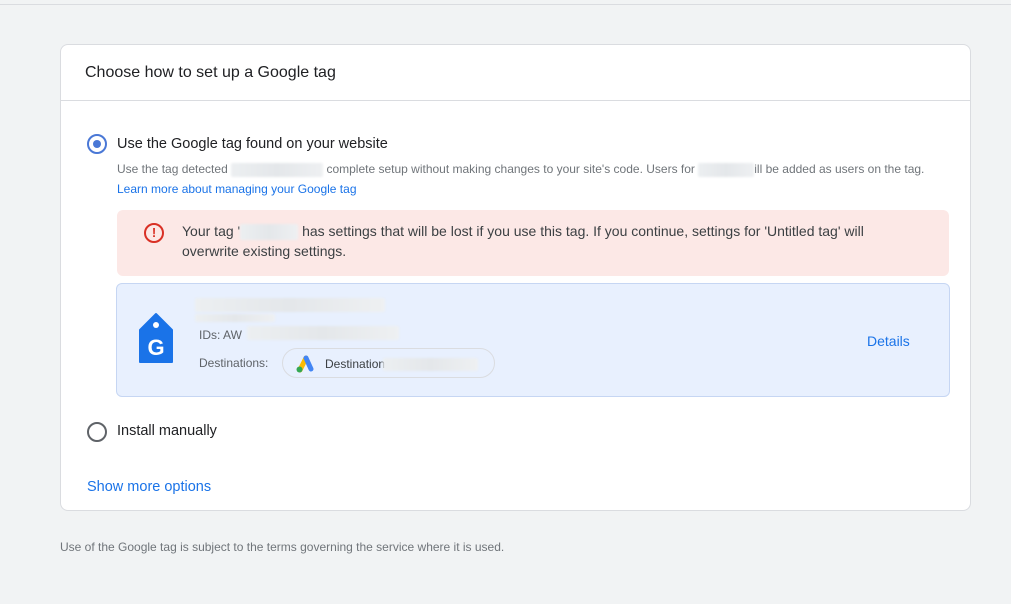  I want to click on svg-text: G, so click(155, 347).